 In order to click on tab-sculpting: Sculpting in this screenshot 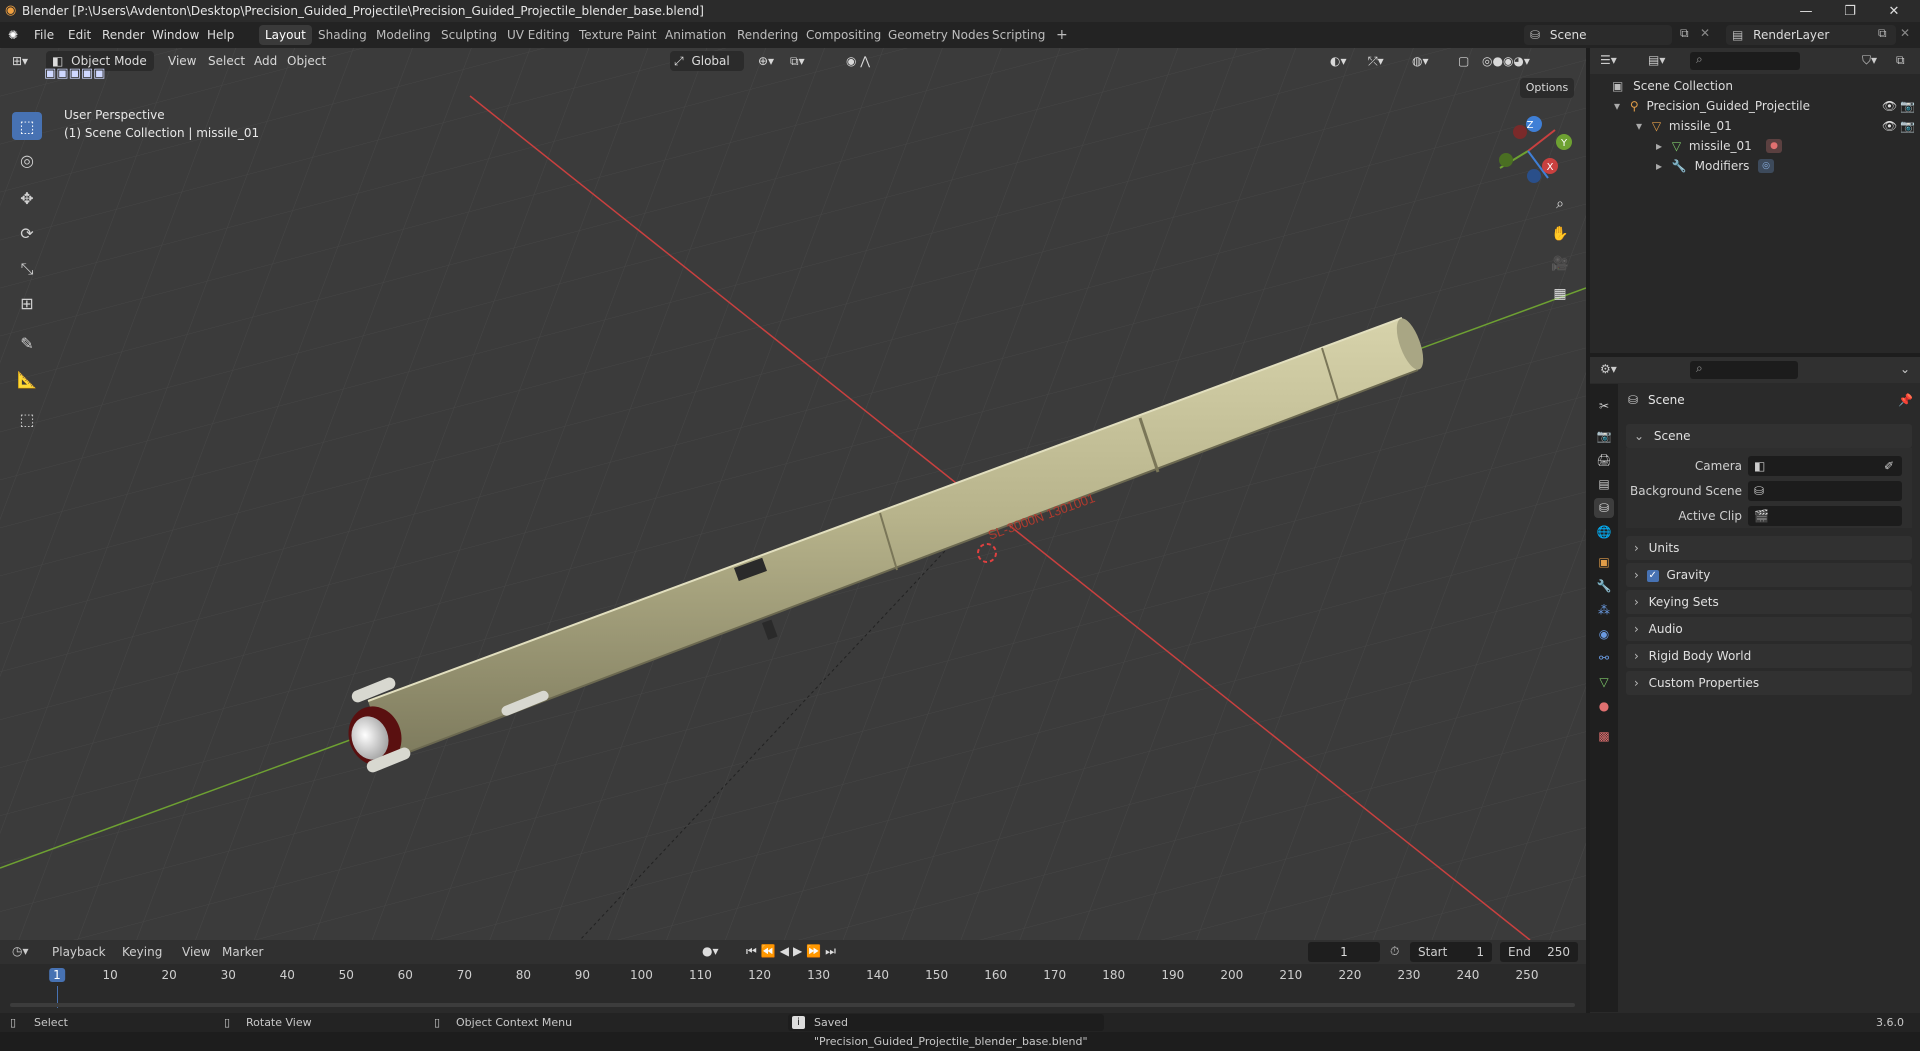, I will do `click(469, 35)`.